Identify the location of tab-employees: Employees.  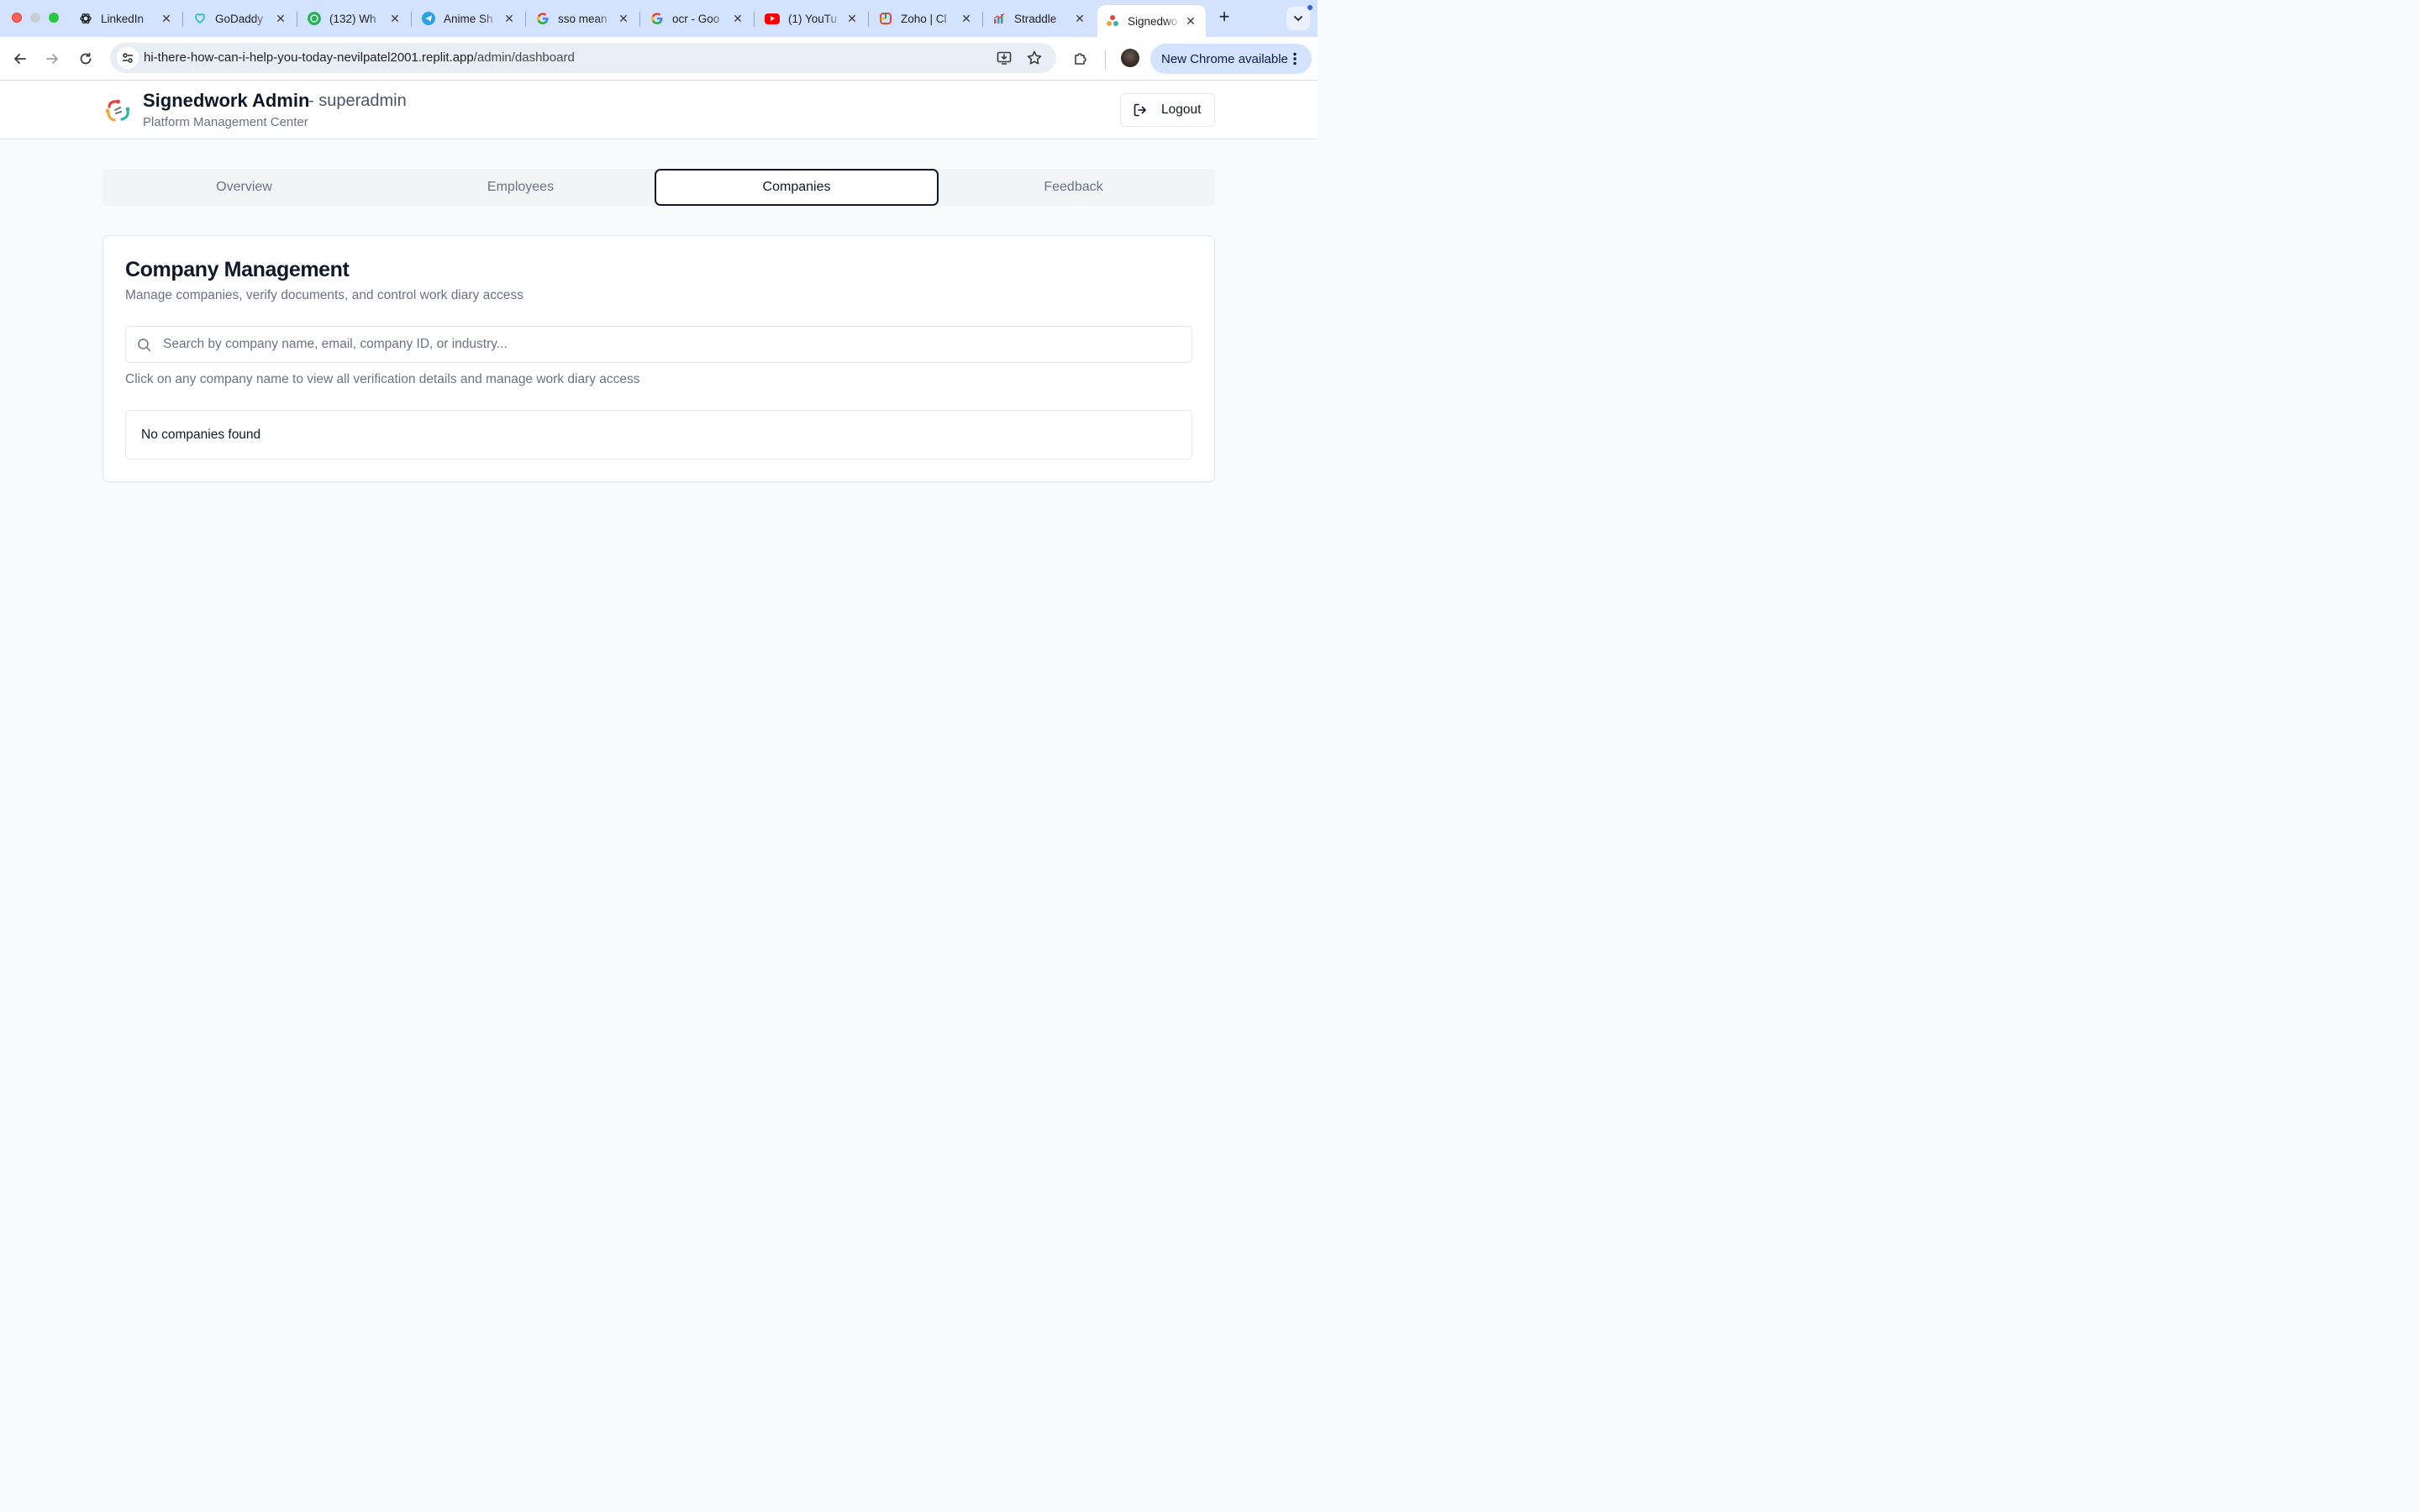
(521, 187).